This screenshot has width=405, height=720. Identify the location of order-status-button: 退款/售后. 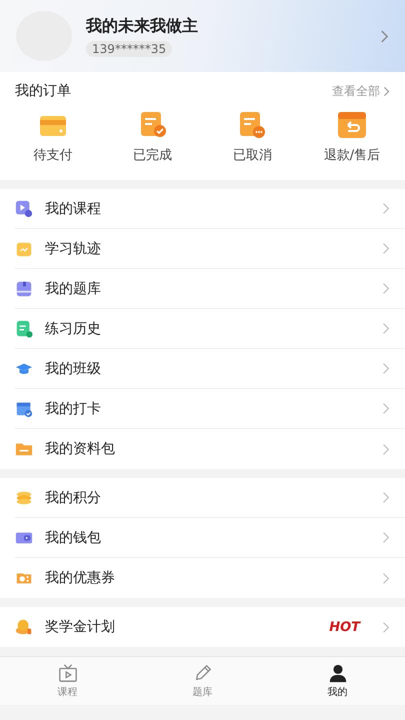
(352, 137).